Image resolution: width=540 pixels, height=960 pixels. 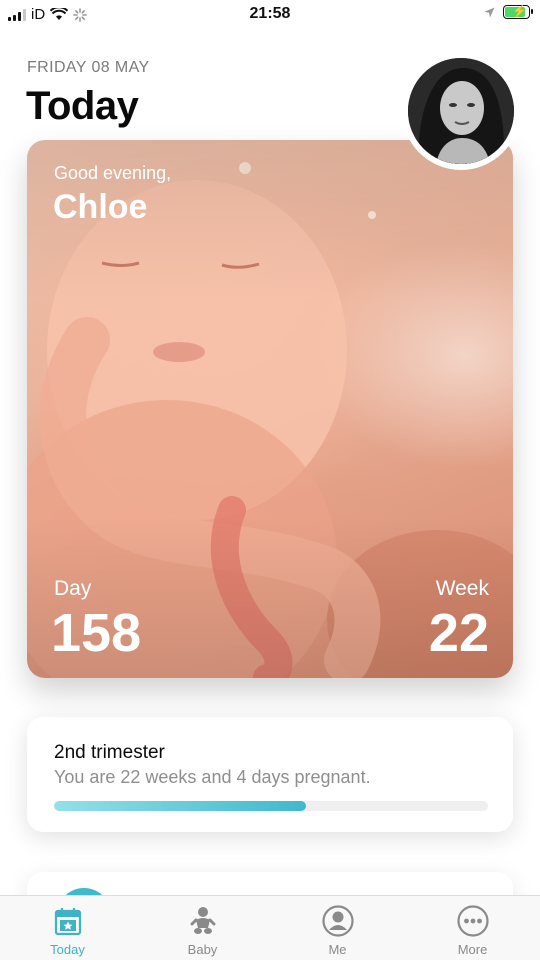 What do you see at coordinates (109, 752) in the screenshot?
I see `trimester-title: 2nd trimester` at bounding box center [109, 752].